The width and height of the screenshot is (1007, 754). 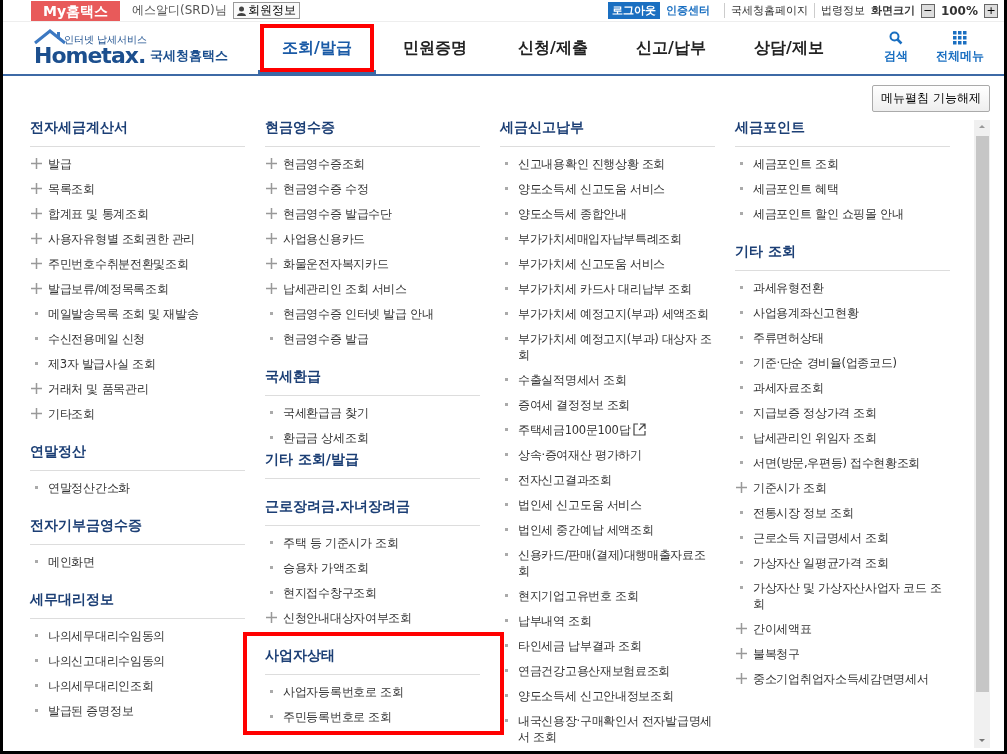 I want to click on nav-tab: 조회/발급, so click(x=317, y=48).